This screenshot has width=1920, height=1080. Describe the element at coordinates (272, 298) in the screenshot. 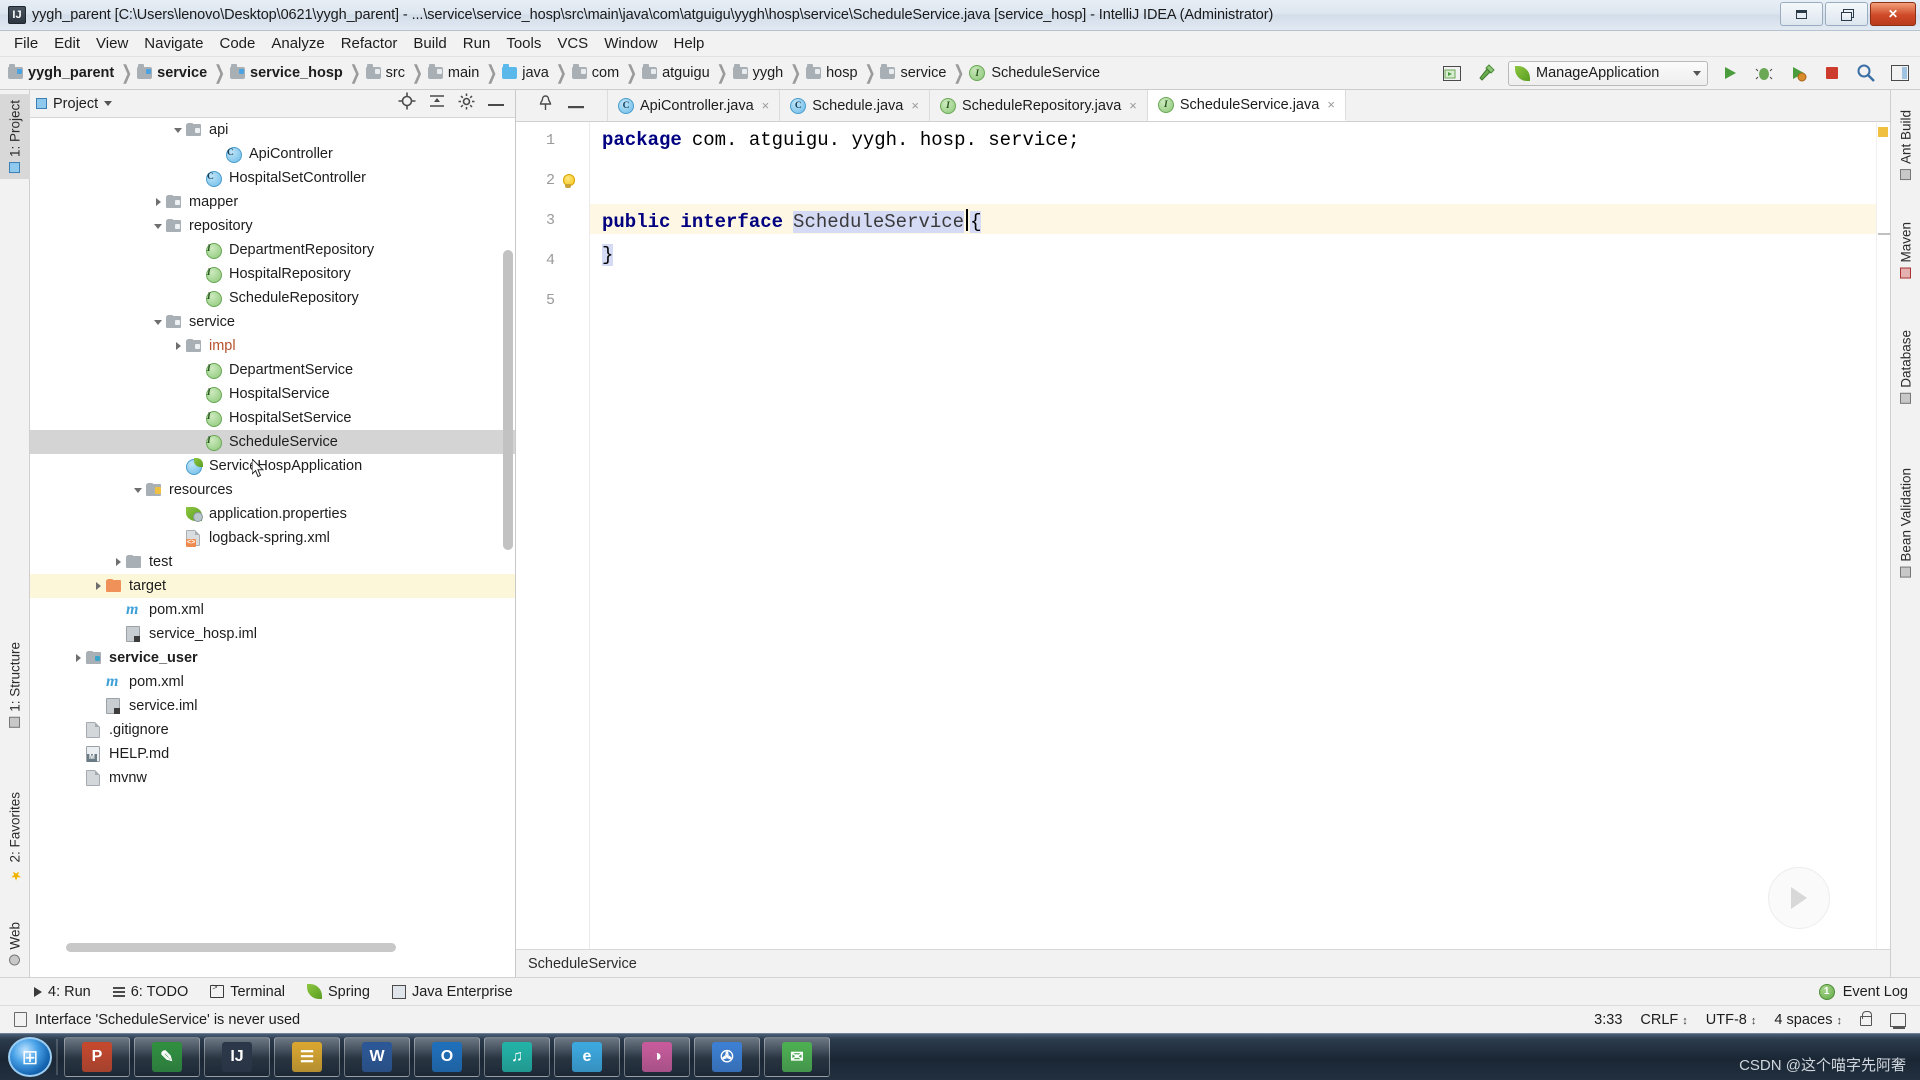

I see `tree-node-schedulerepository: I ScheduleRepository` at that location.